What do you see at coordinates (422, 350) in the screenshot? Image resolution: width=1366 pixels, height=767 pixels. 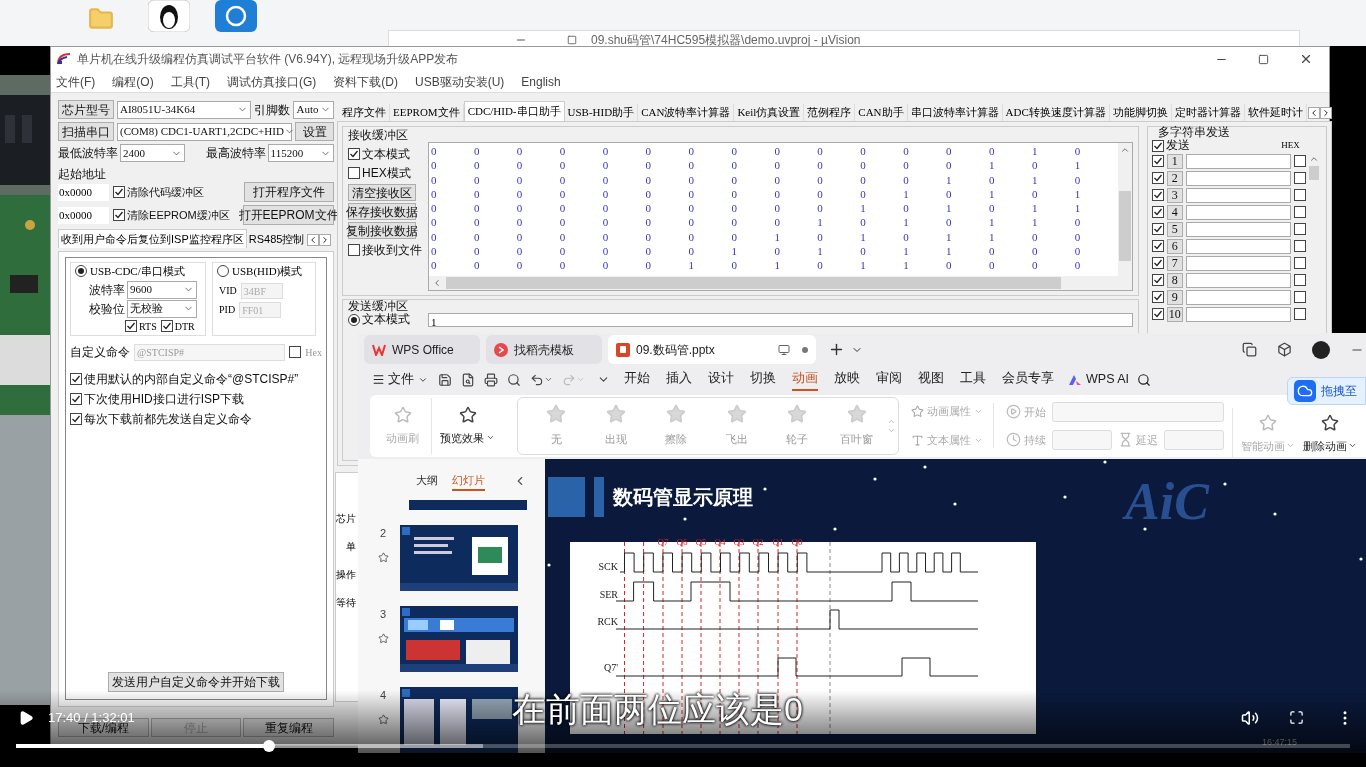 I see `document-tab: WPS Office` at bounding box center [422, 350].